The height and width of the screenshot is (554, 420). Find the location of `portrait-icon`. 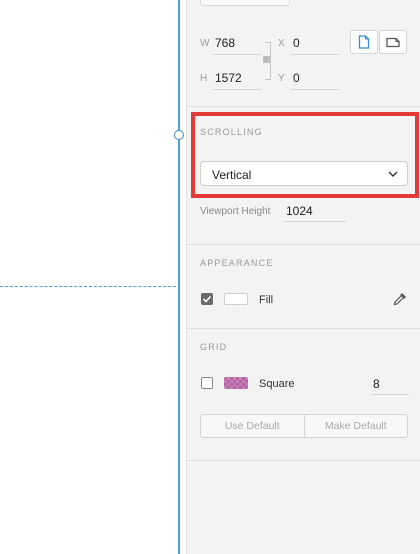

portrait-icon is located at coordinates (364, 42).